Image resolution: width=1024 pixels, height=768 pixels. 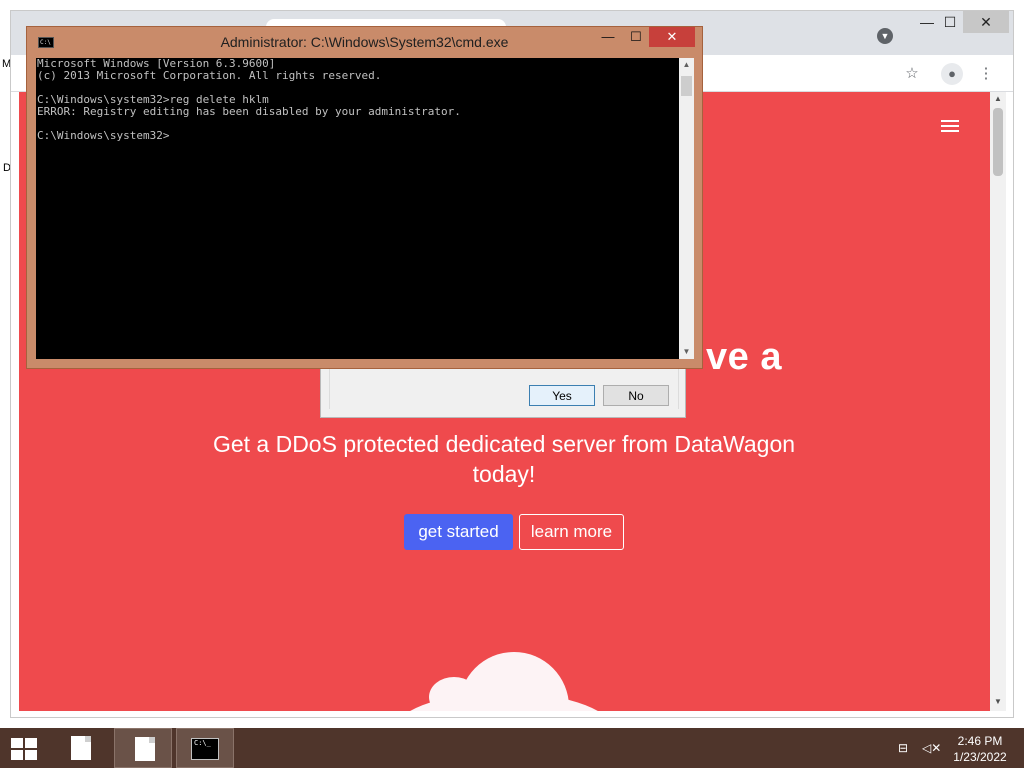 I want to click on network-icon: ⊟, so click(x=906, y=748).